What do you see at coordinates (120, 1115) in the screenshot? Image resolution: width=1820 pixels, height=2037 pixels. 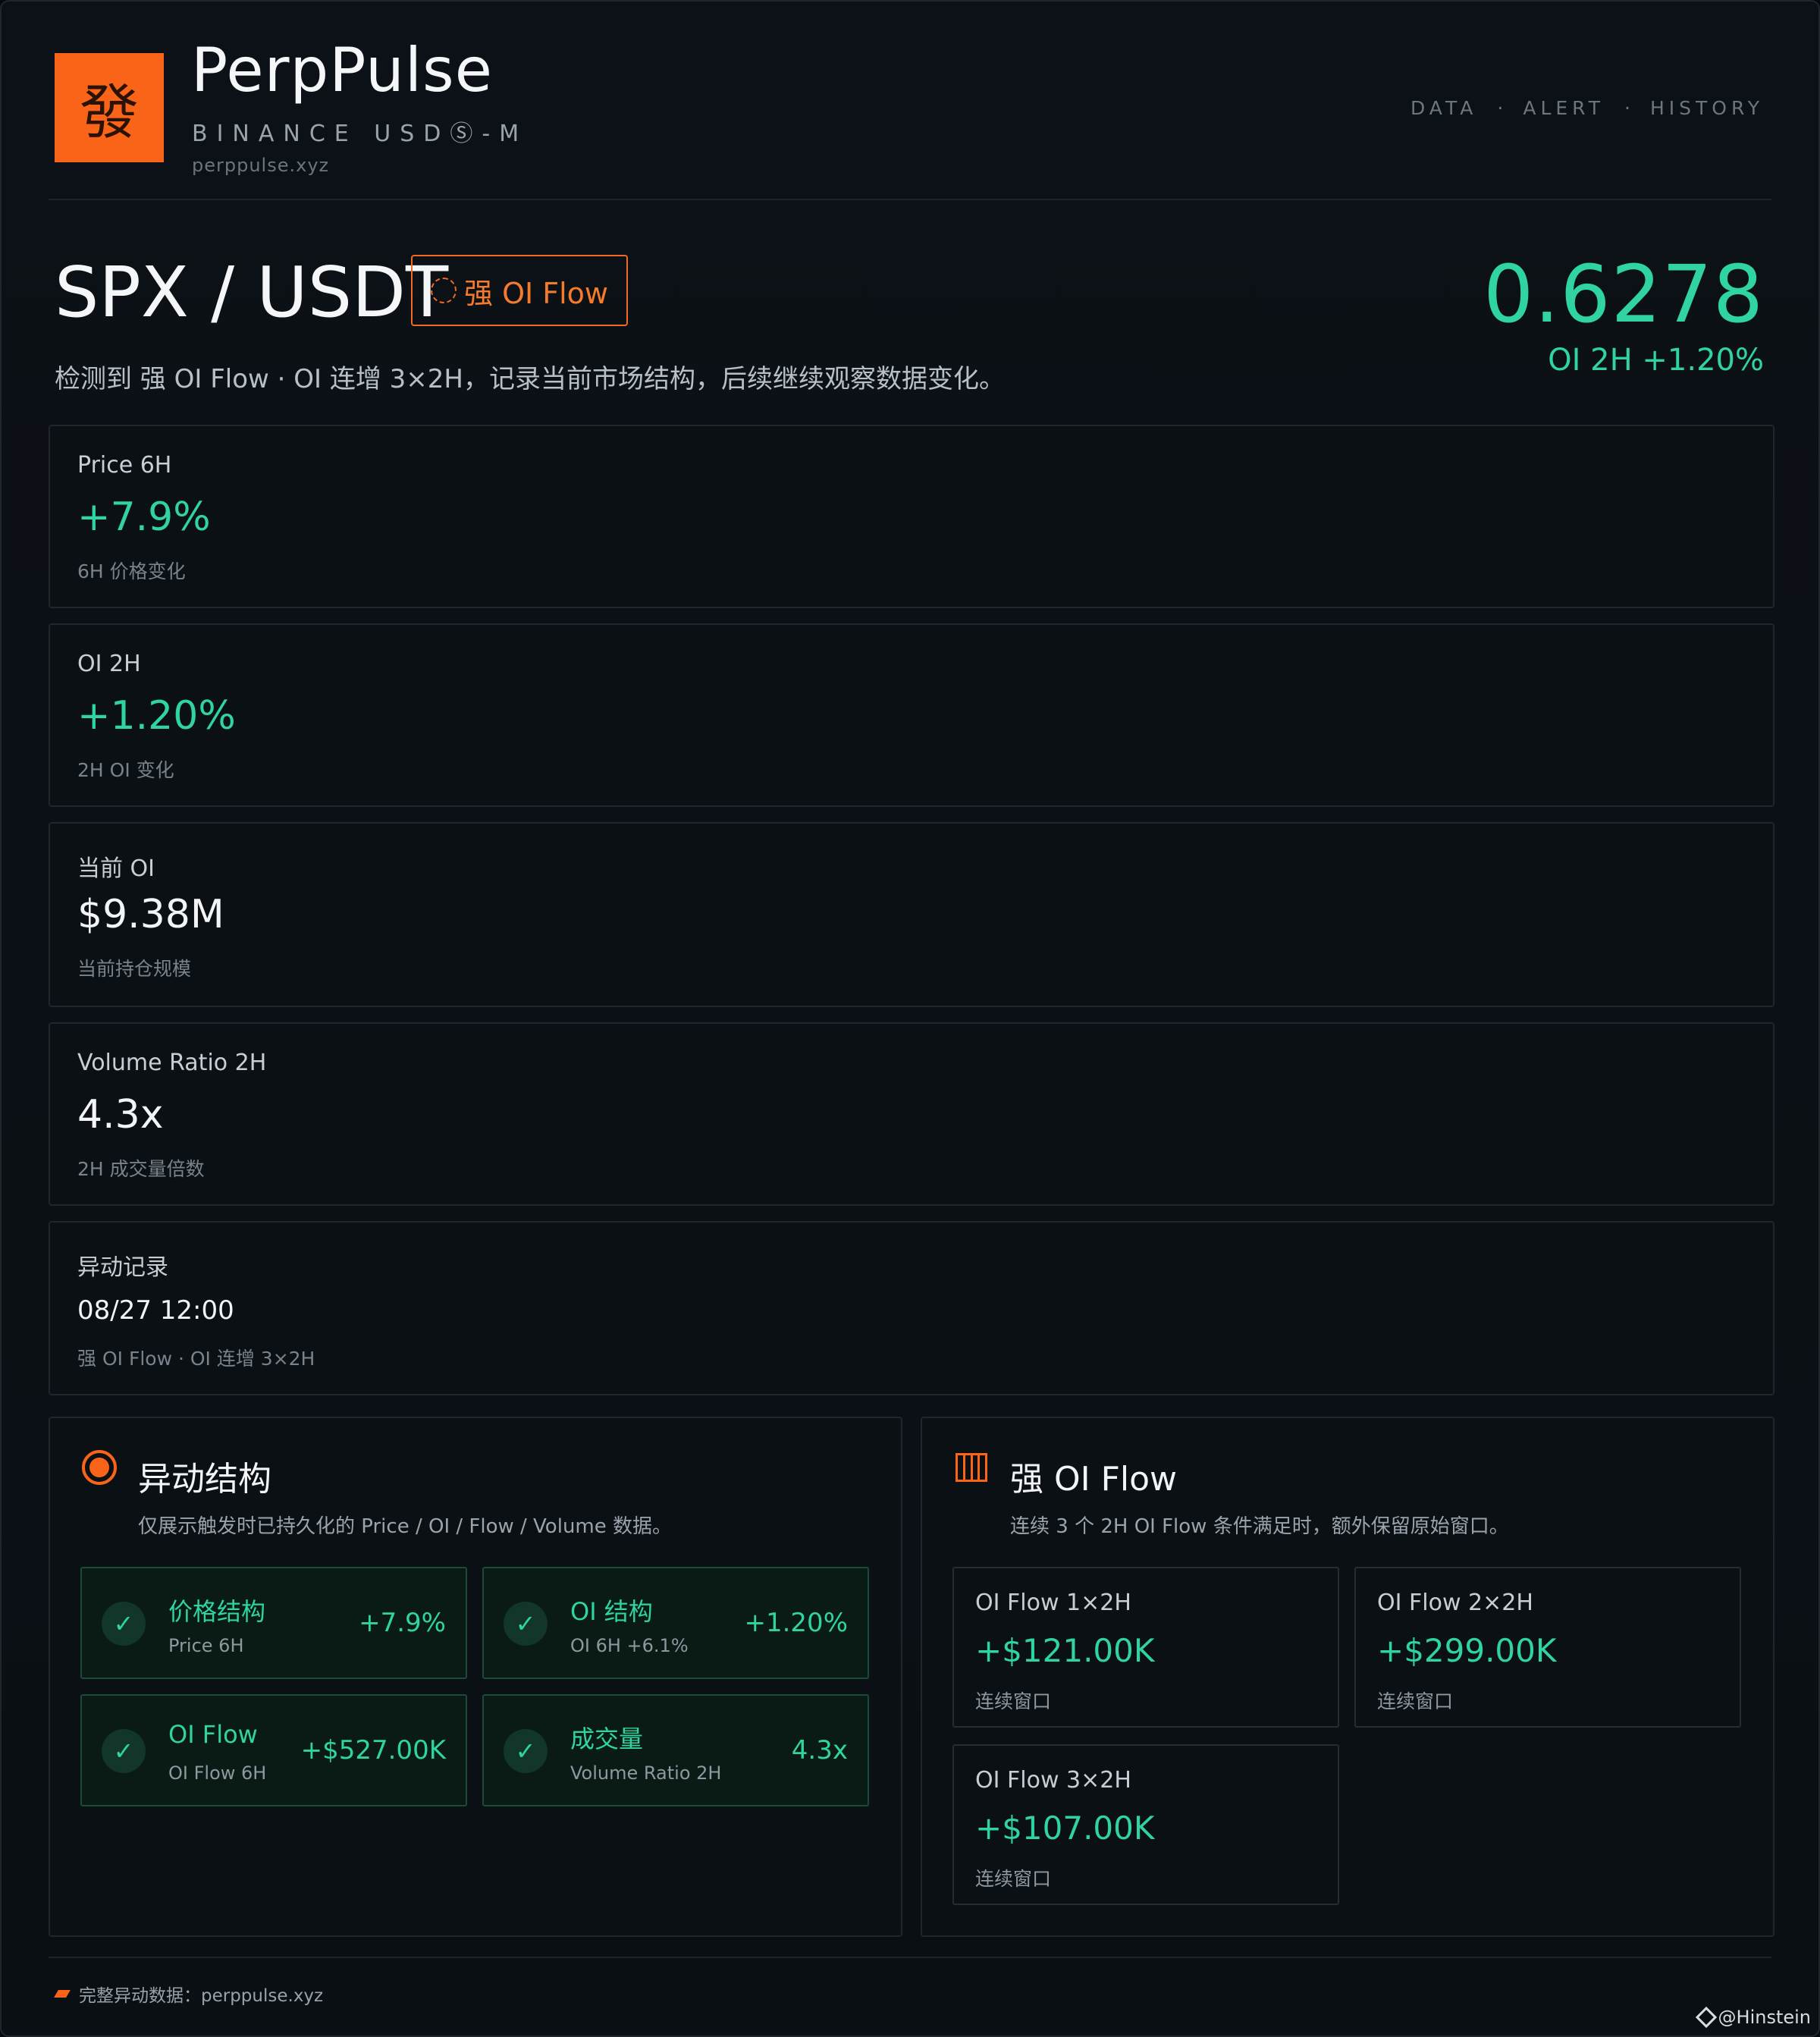 I see `metric-value: 4.3x` at bounding box center [120, 1115].